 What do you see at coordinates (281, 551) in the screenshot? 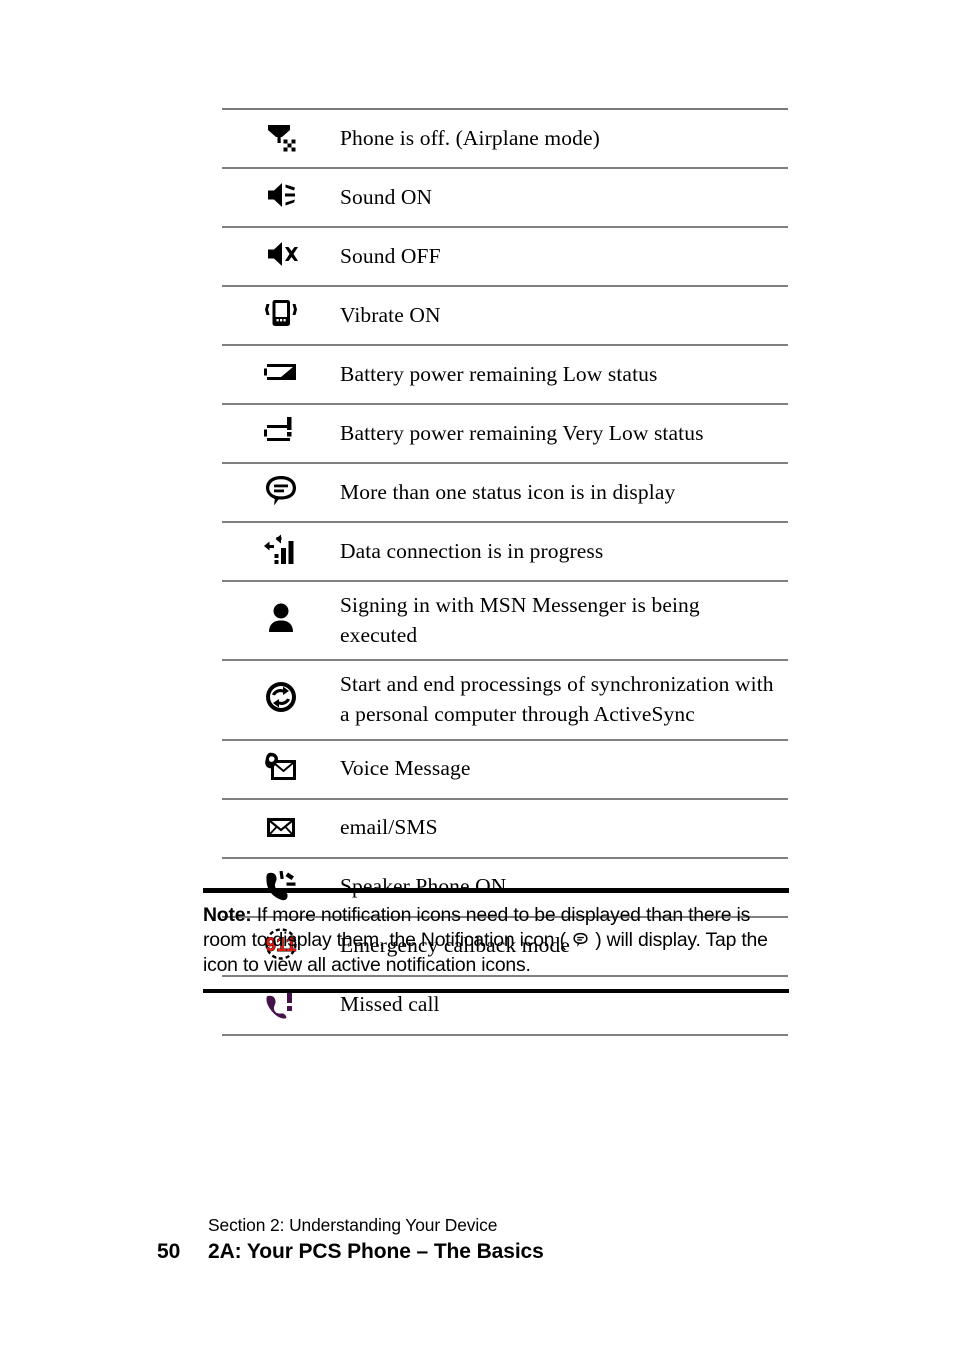
I see `data-connection-icon` at bounding box center [281, 551].